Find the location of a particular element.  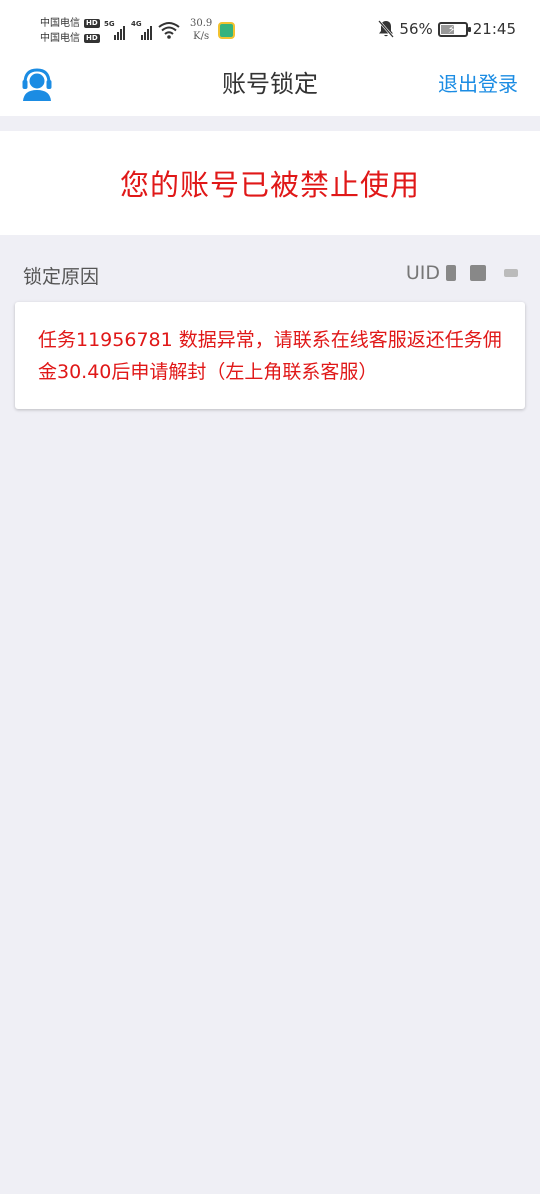

carrier-2-label: 中国电信 is located at coordinates (60, 38).